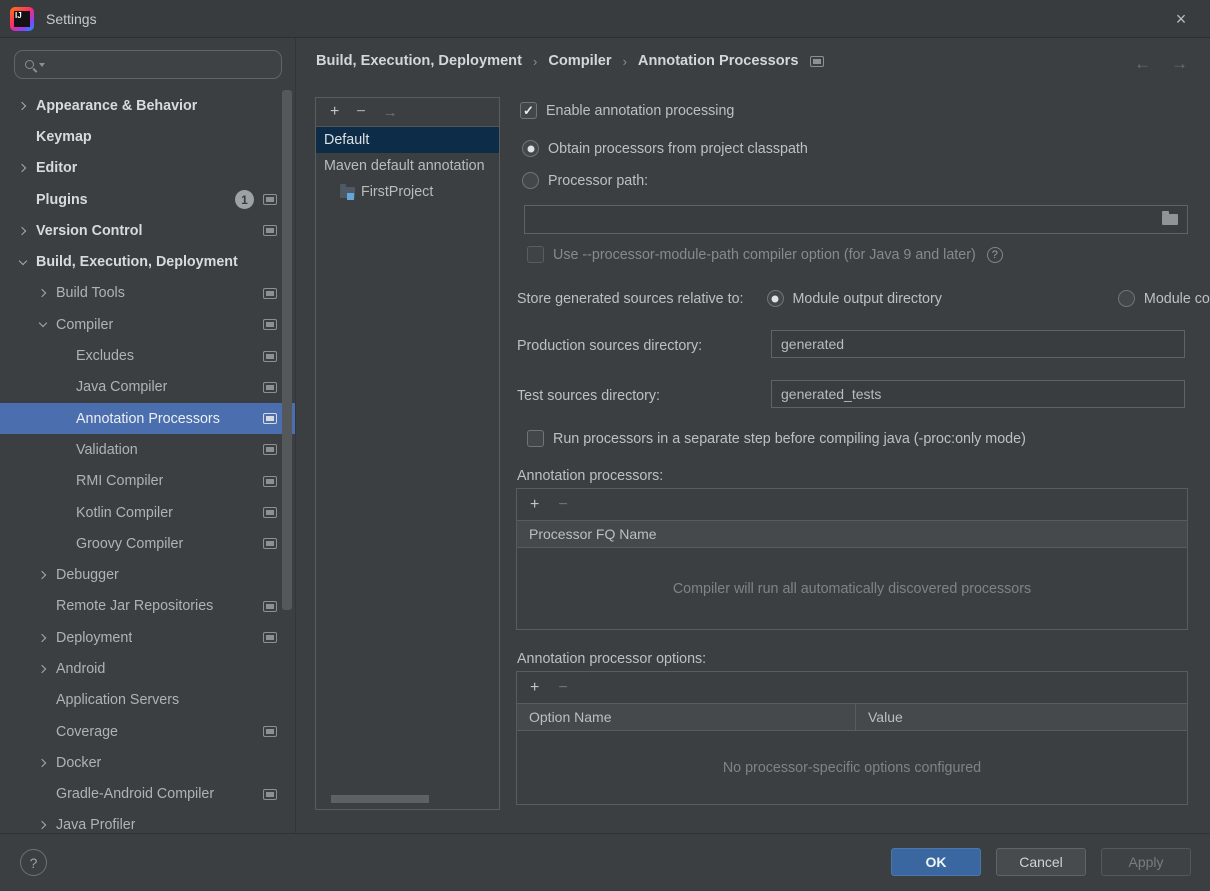 This screenshot has height=891, width=1210. What do you see at coordinates (147, 668) in the screenshot?
I see `sidebar-item-android: Android` at bounding box center [147, 668].